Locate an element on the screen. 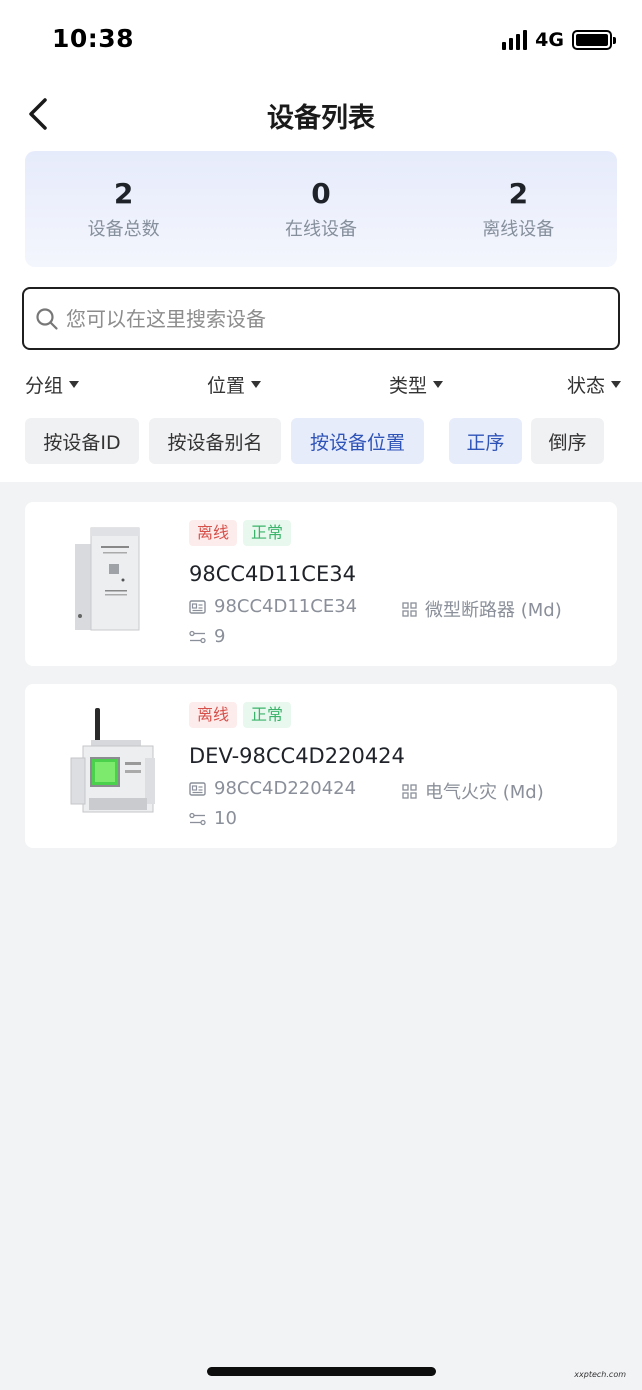 Image resolution: width=642 pixels, height=1390 pixels. device-name: DEV-98CC4D220424 is located at coordinates (297, 756).